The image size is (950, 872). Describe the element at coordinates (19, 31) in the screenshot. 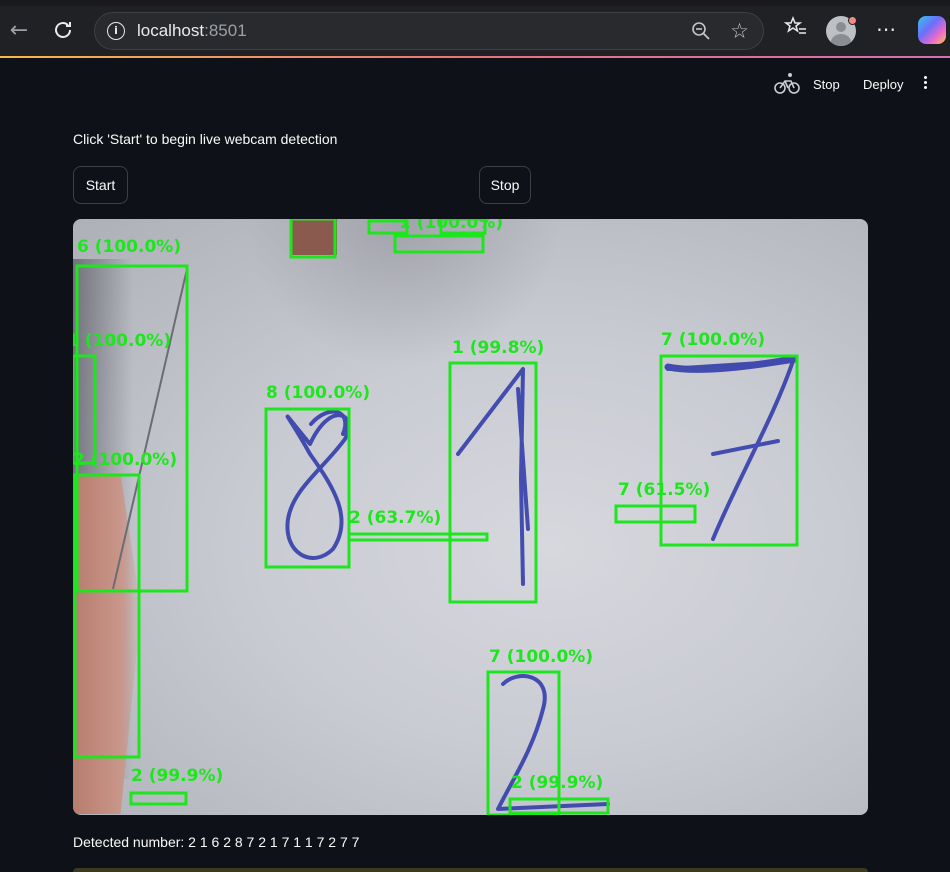

I see `back-icon: ←` at that location.